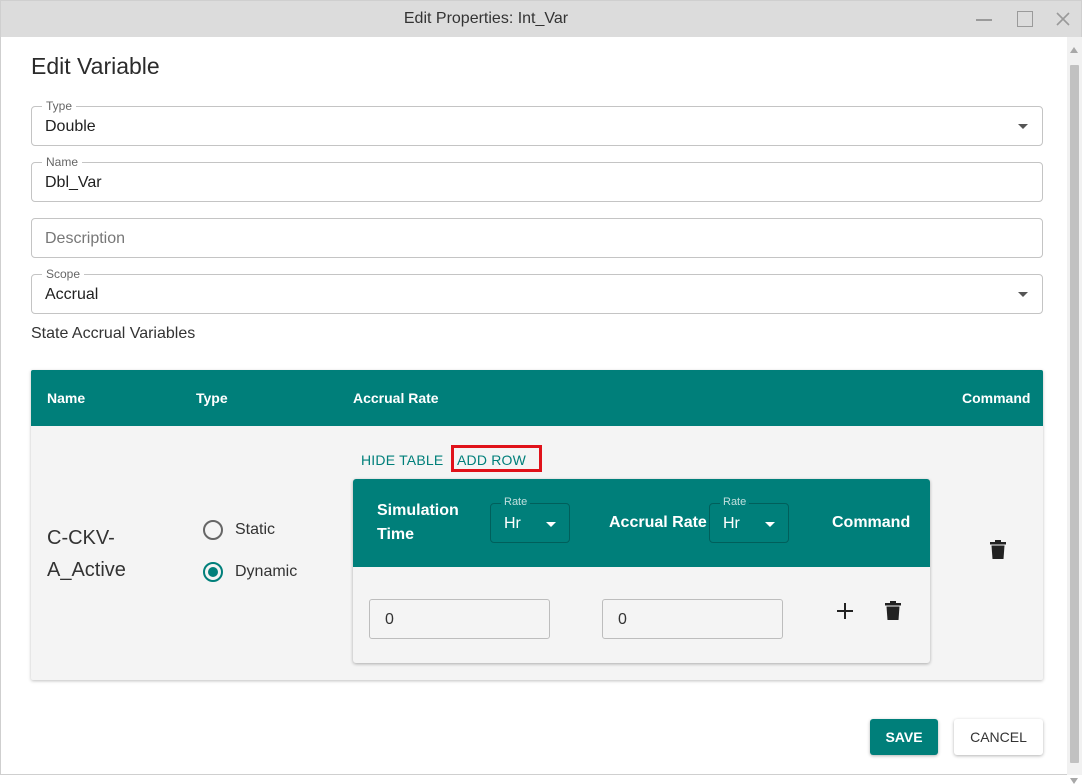  What do you see at coordinates (845, 611) in the screenshot?
I see `plus-icon` at bounding box center [845, 611].